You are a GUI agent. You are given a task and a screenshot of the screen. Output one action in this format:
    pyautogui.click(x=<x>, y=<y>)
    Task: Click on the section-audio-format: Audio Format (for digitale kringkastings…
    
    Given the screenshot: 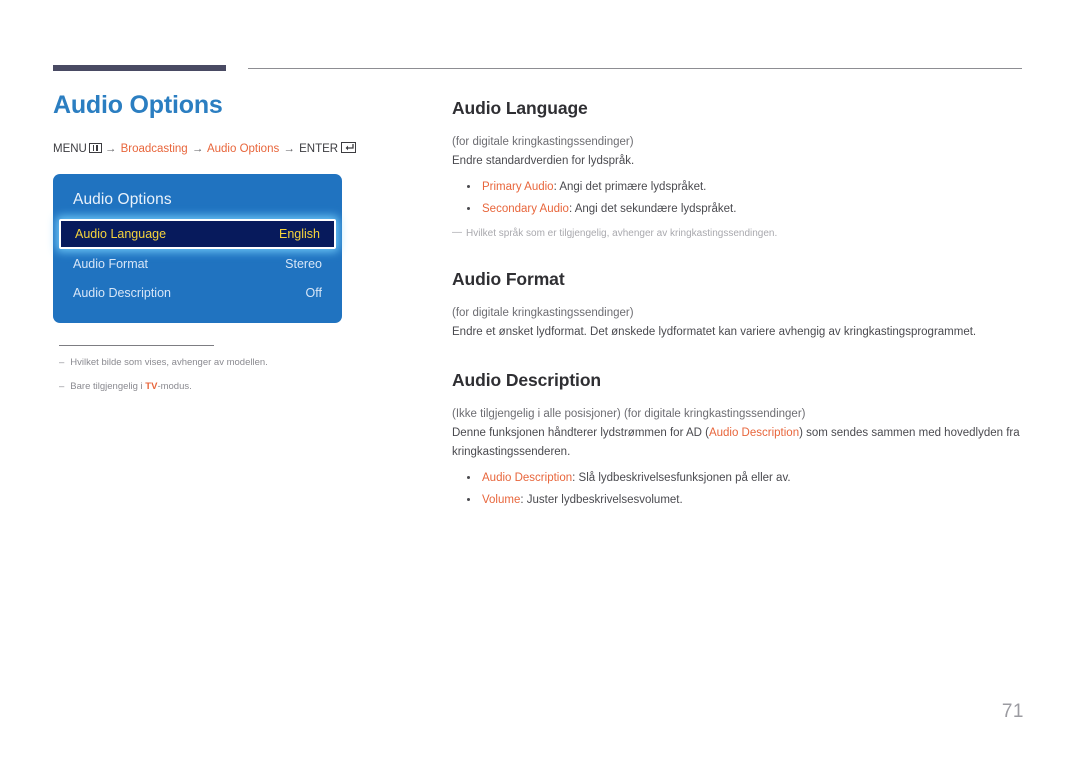 What is the action you would take?
    pyautogui.click(x=738, y=305)
    